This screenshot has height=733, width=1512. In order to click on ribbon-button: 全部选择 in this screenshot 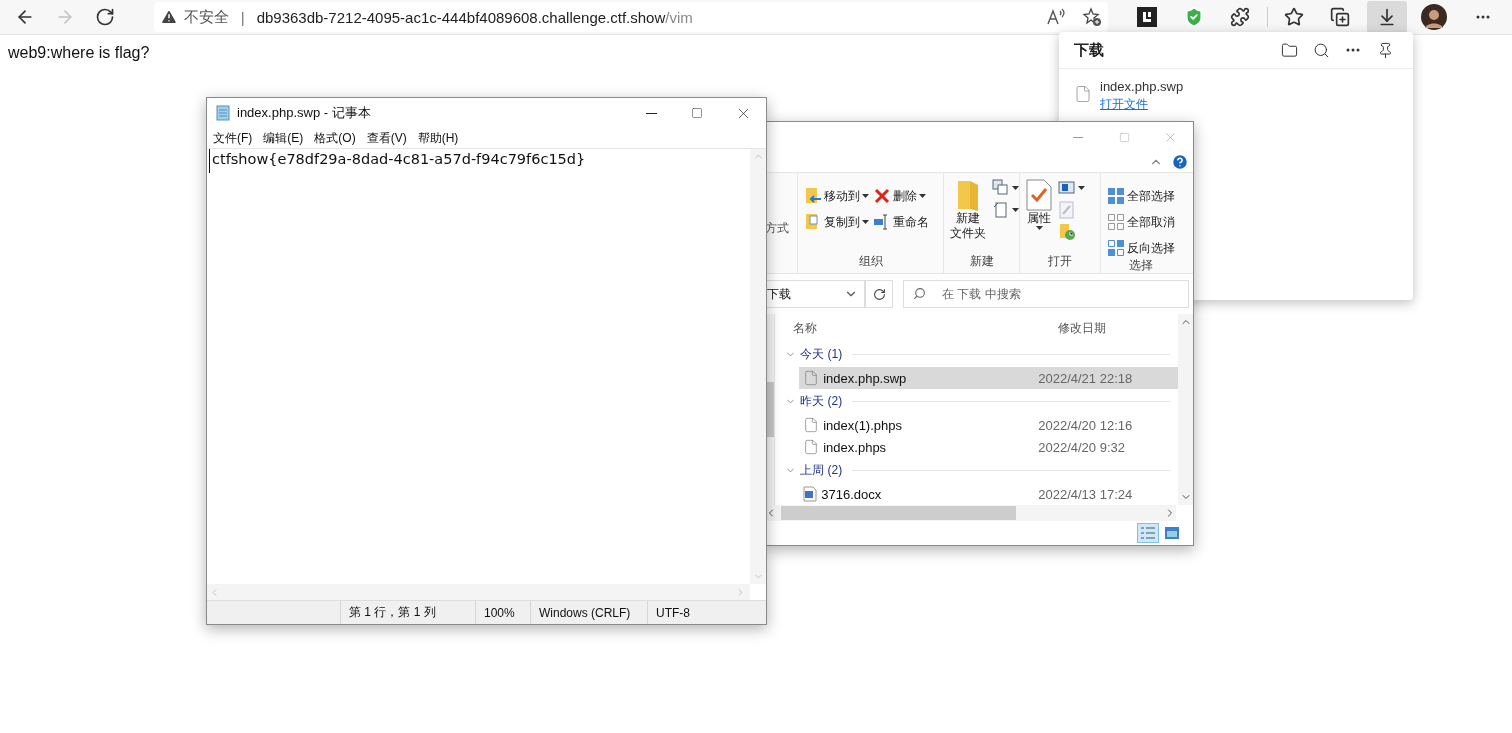, I will do `click(1141, 196)`.